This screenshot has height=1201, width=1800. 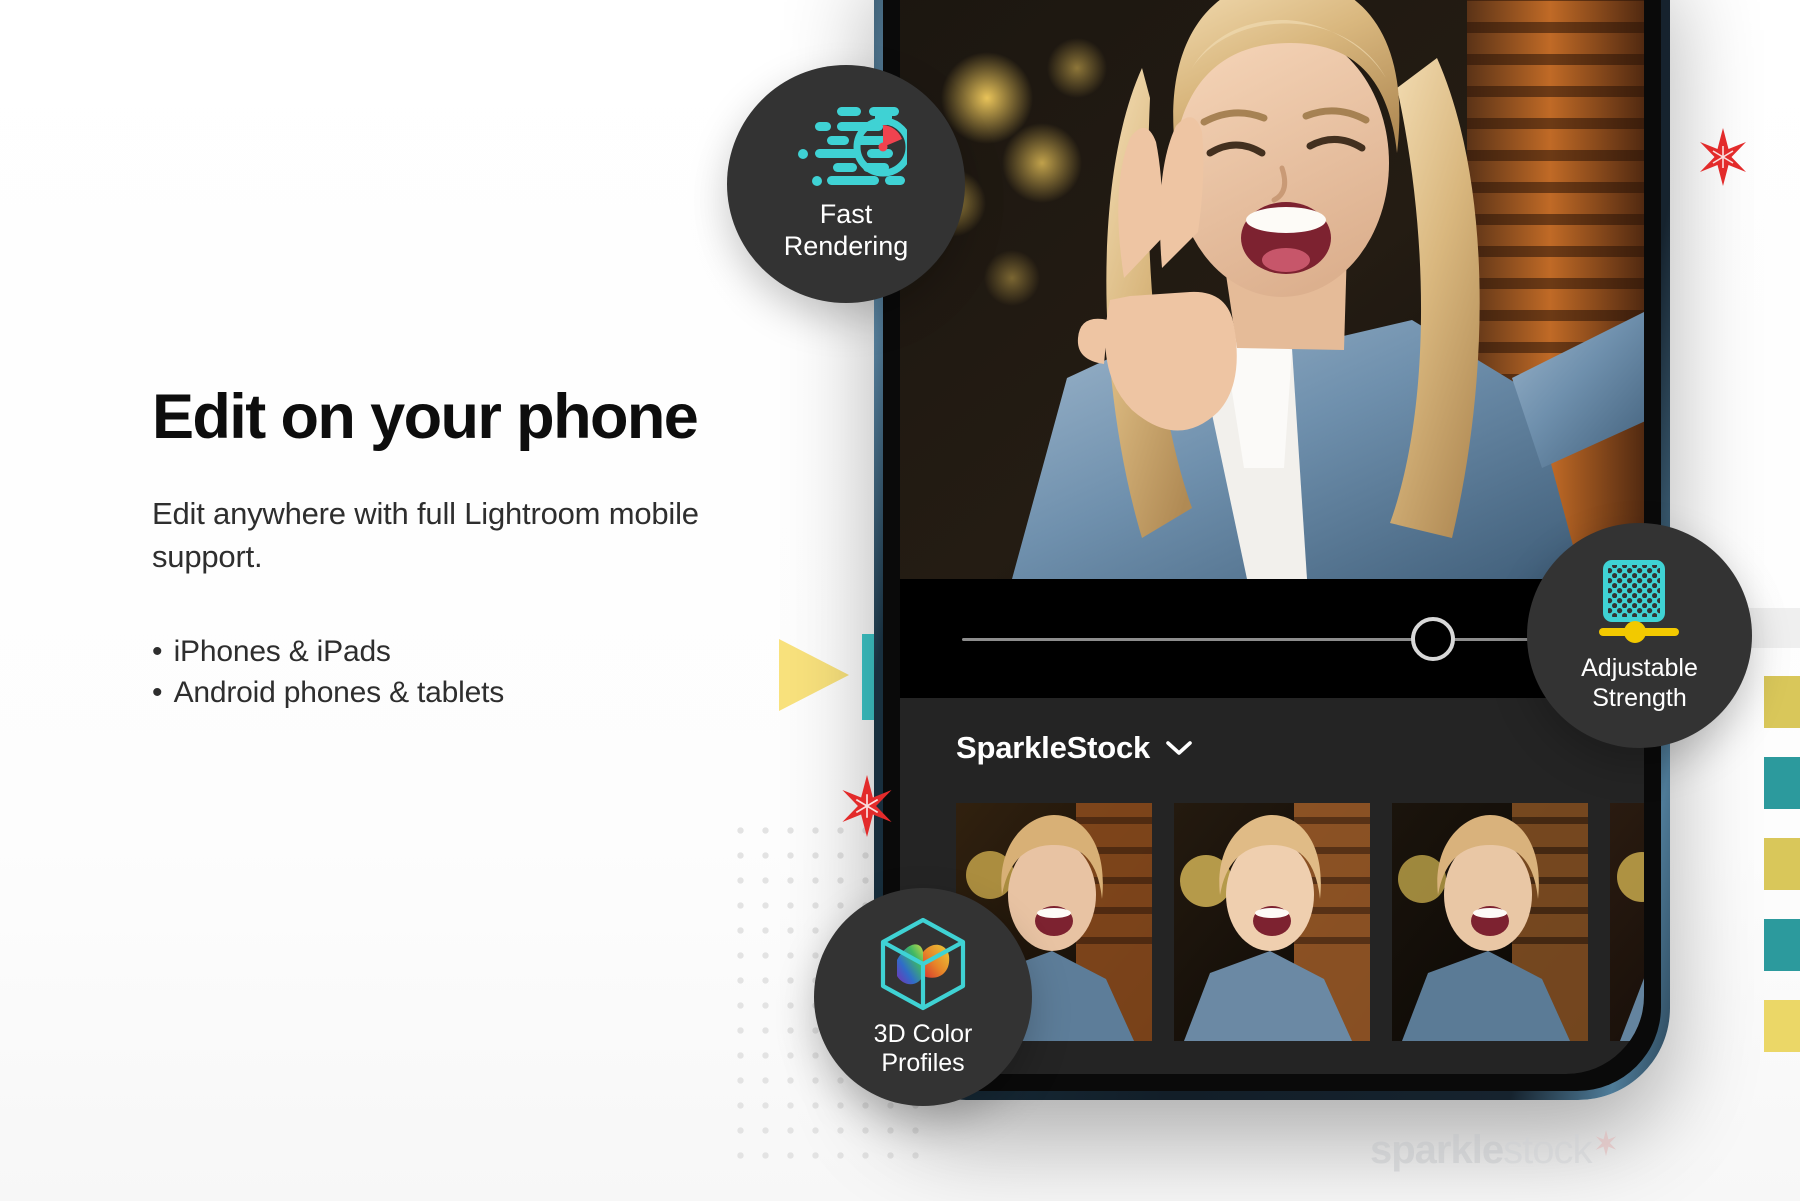 I want to click on preset-group-title: SparkleStock, so click(x=1053, y=747).